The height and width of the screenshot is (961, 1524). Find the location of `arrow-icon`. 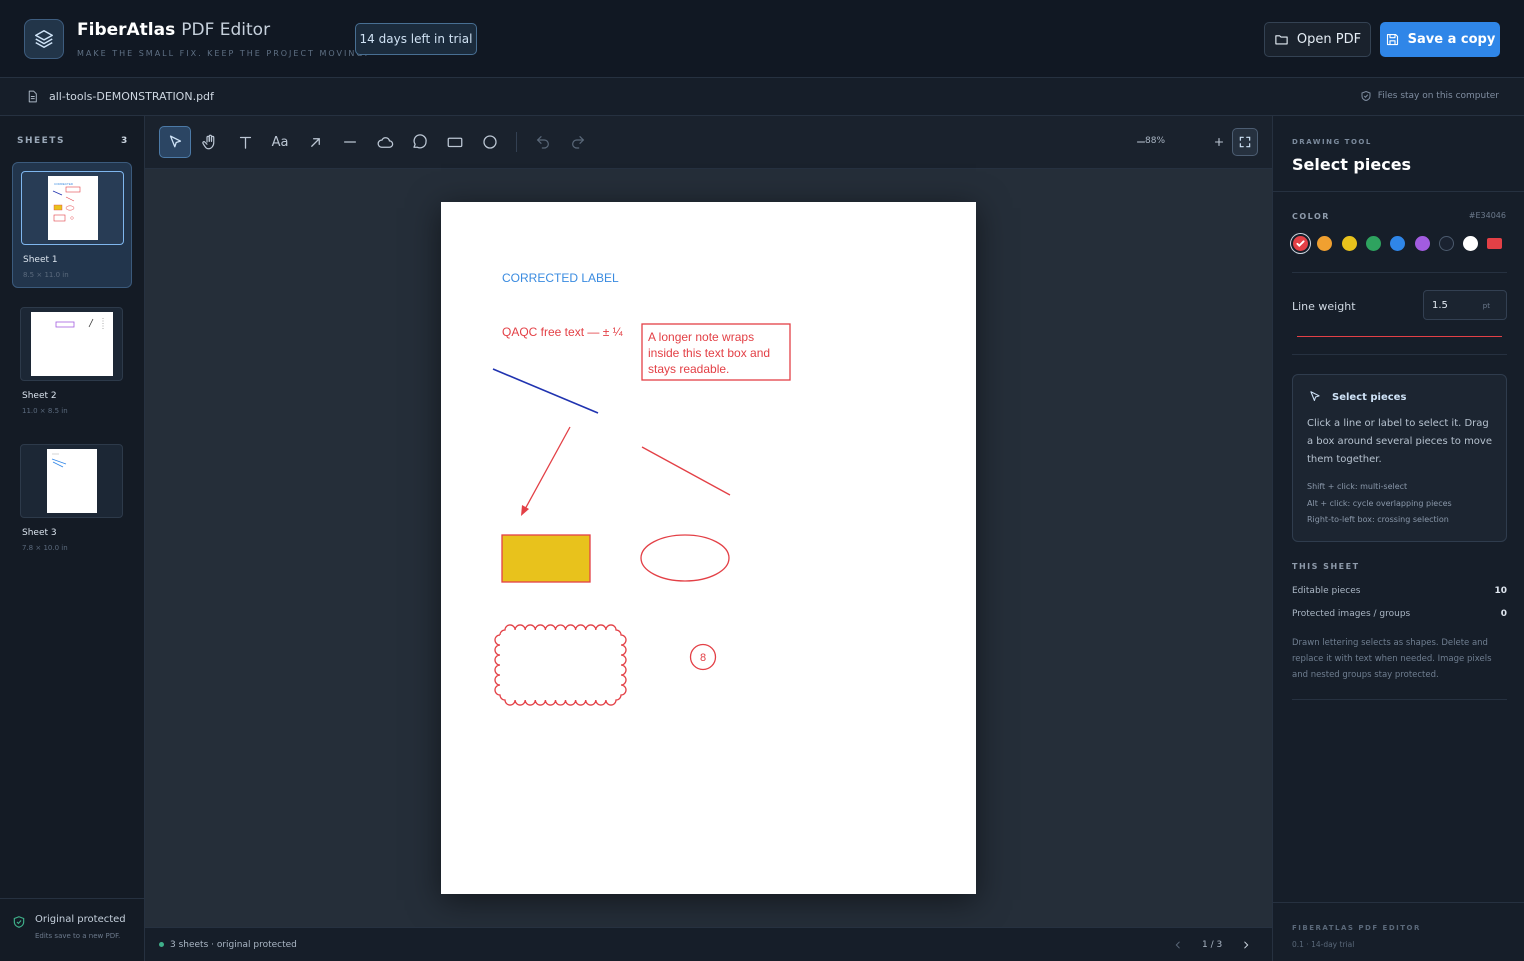

arrow-icon is located at coordinates (315, 142).